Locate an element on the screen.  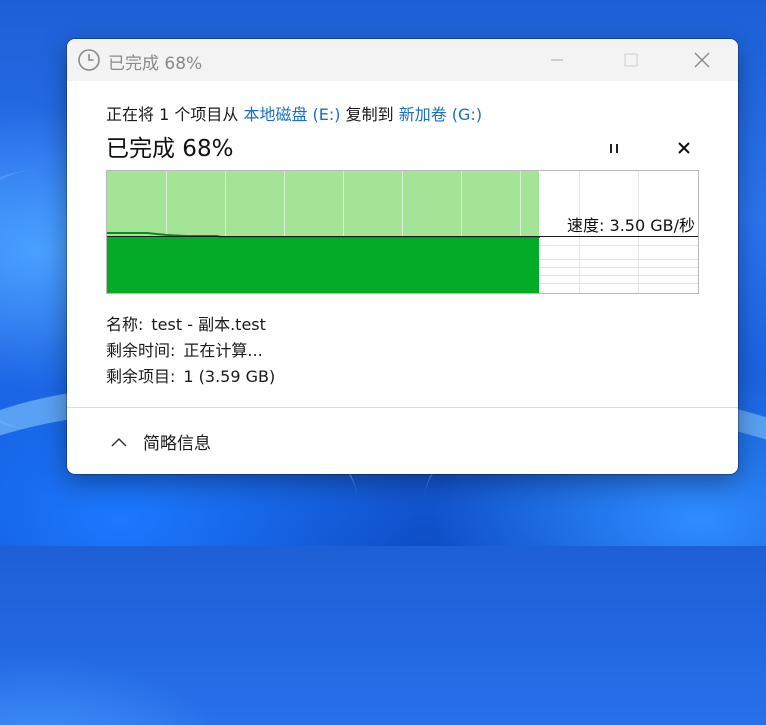
close-icon is located at coordinates (702, 60).